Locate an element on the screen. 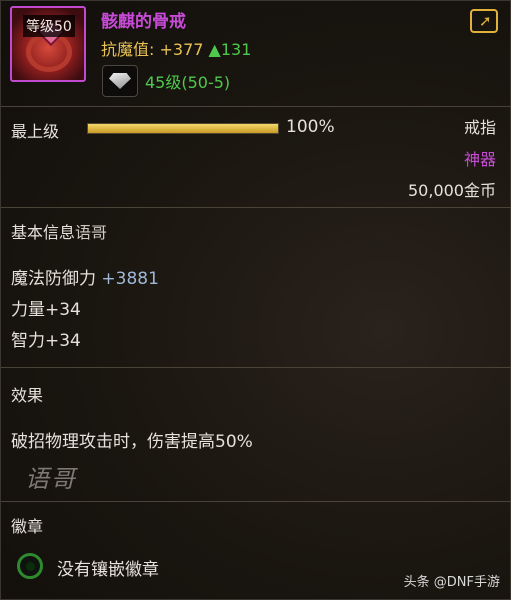 The width and height of the screenshot is (511, 600). item-price: 50,000金币 is located at coordinates (452, 190).